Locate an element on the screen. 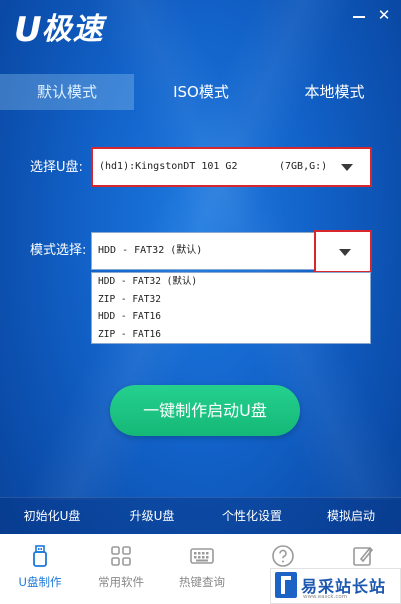 The width and height of the screenshot is (401, 604). mode-option: HDD - FAT32 (默认) is located at coordinates (231, 282).